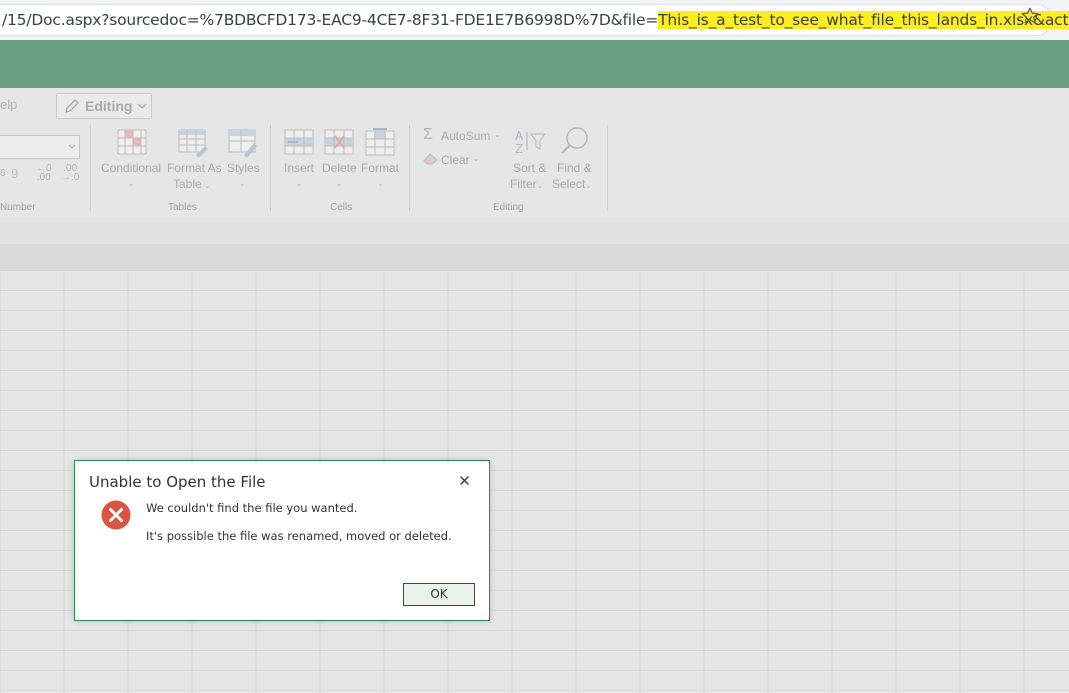 The image size is (1069, 693). Describe the element at coordinates (574, 140) in the screenshot. I see `magnifier-icon` at that location.